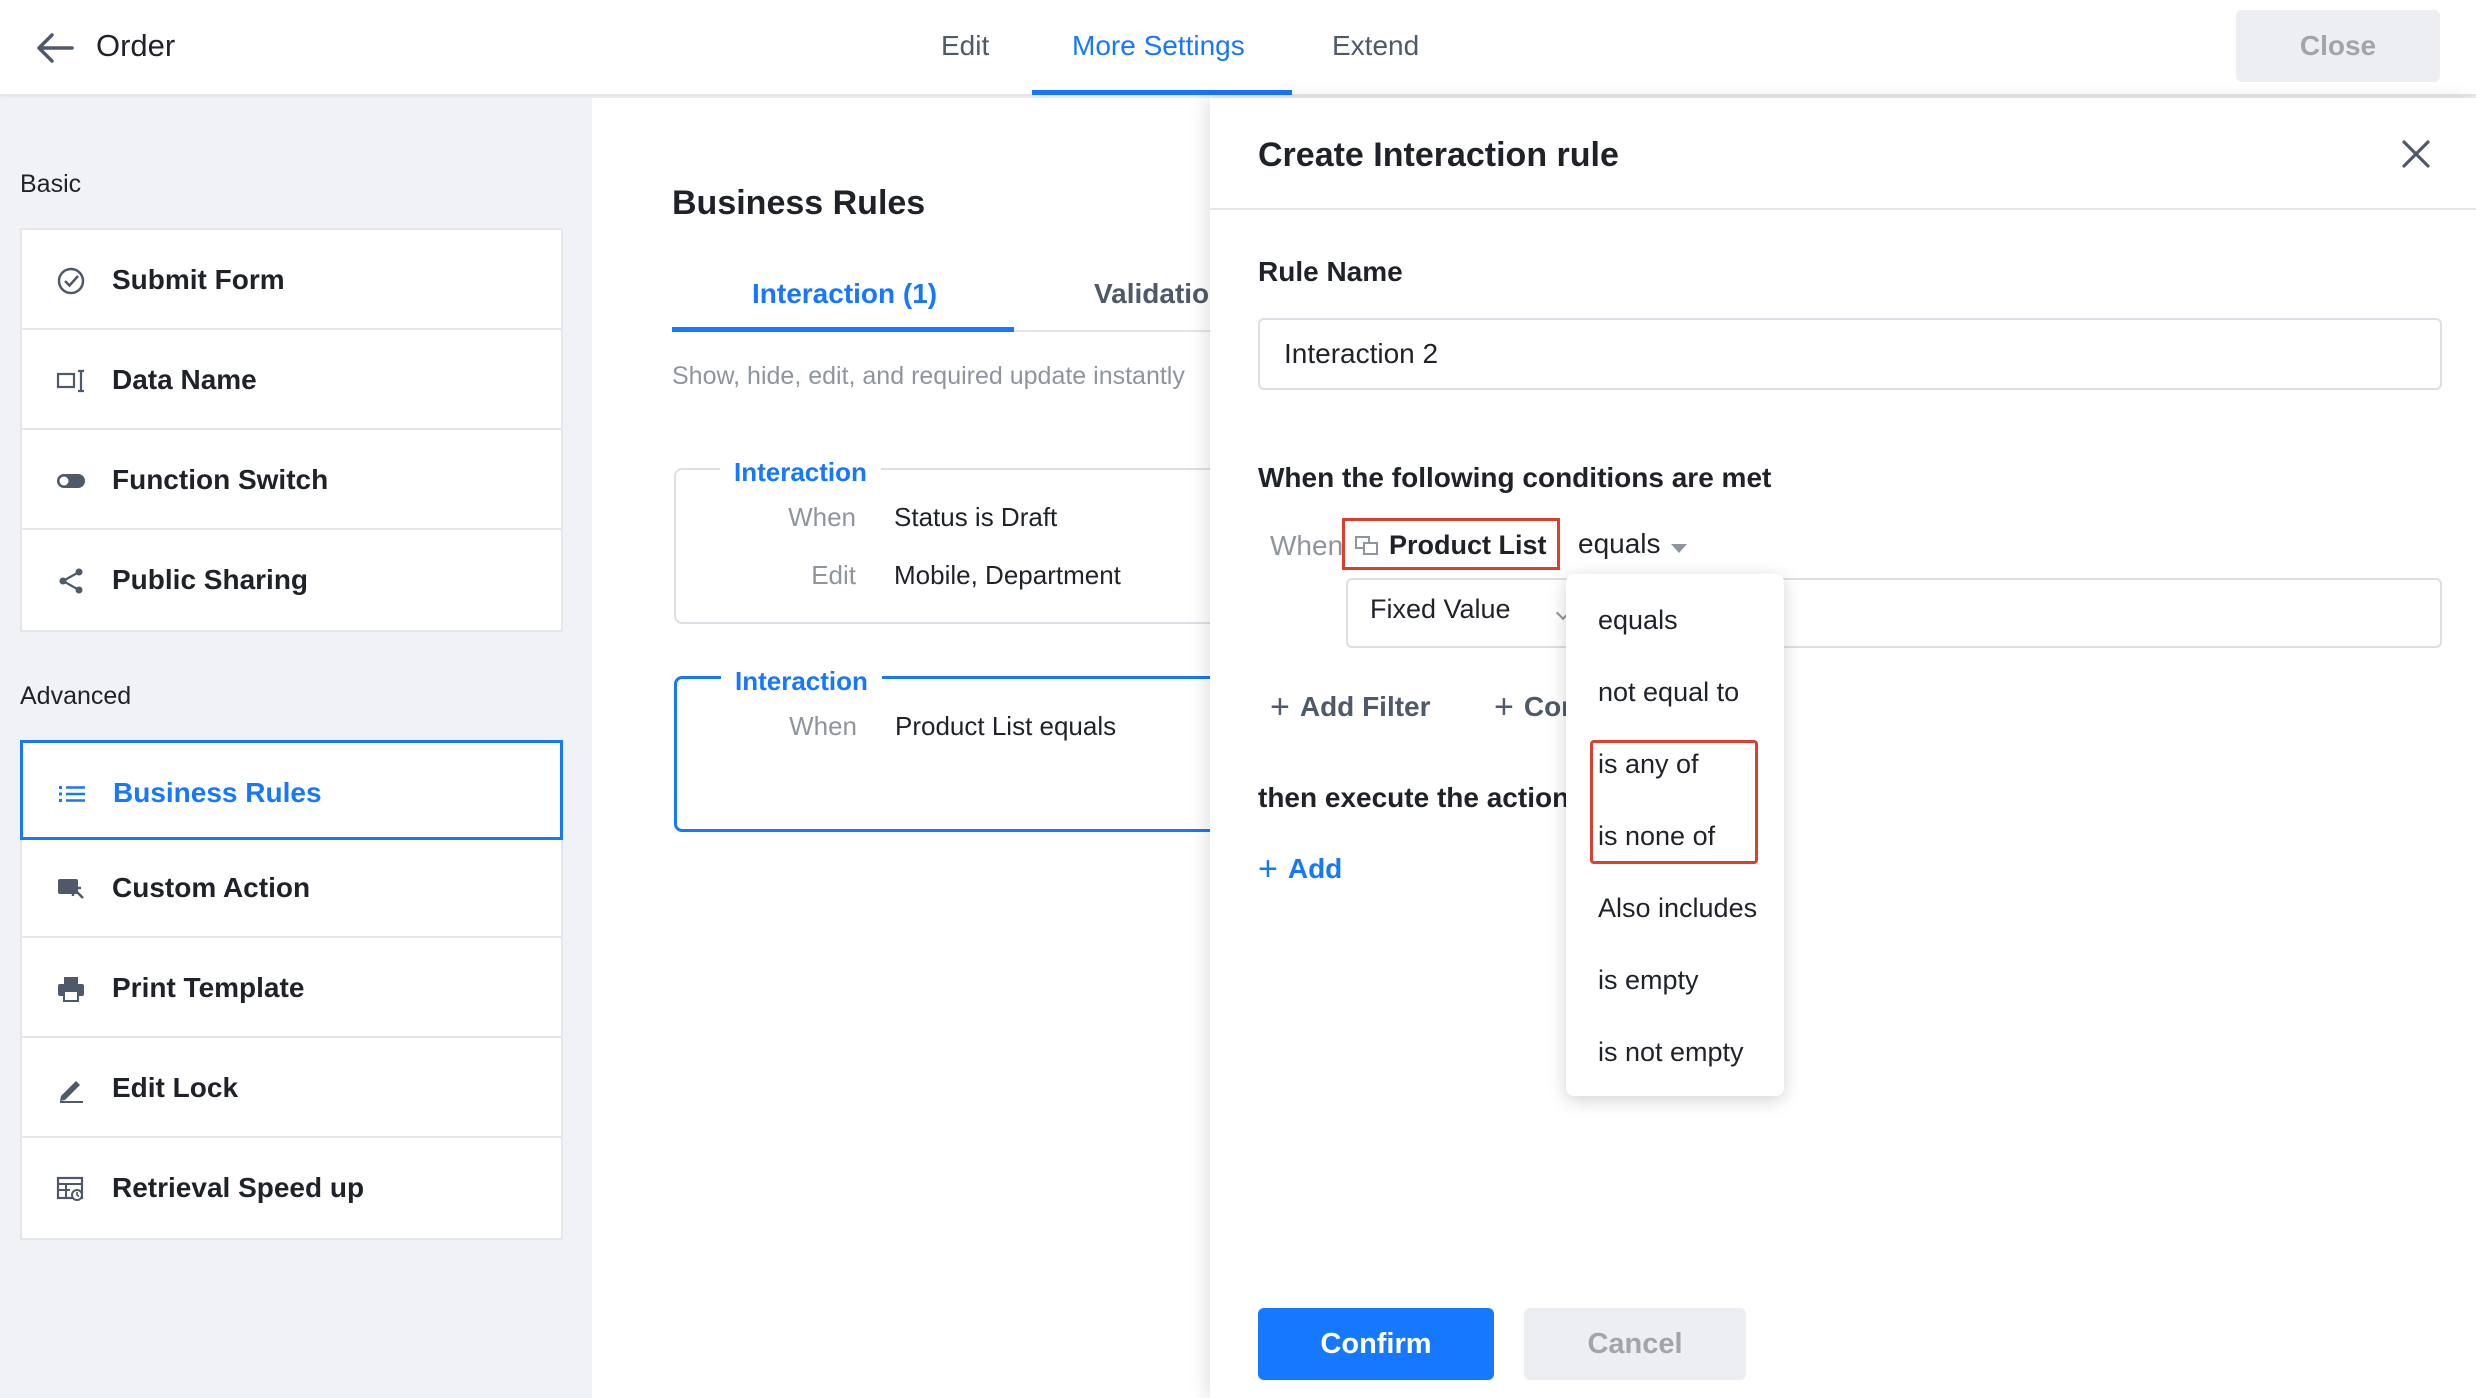 The height and width of the screenshot is (1398, 2476). I want to click on option-is-not-empty: is not empty, so click(1675, 1052).